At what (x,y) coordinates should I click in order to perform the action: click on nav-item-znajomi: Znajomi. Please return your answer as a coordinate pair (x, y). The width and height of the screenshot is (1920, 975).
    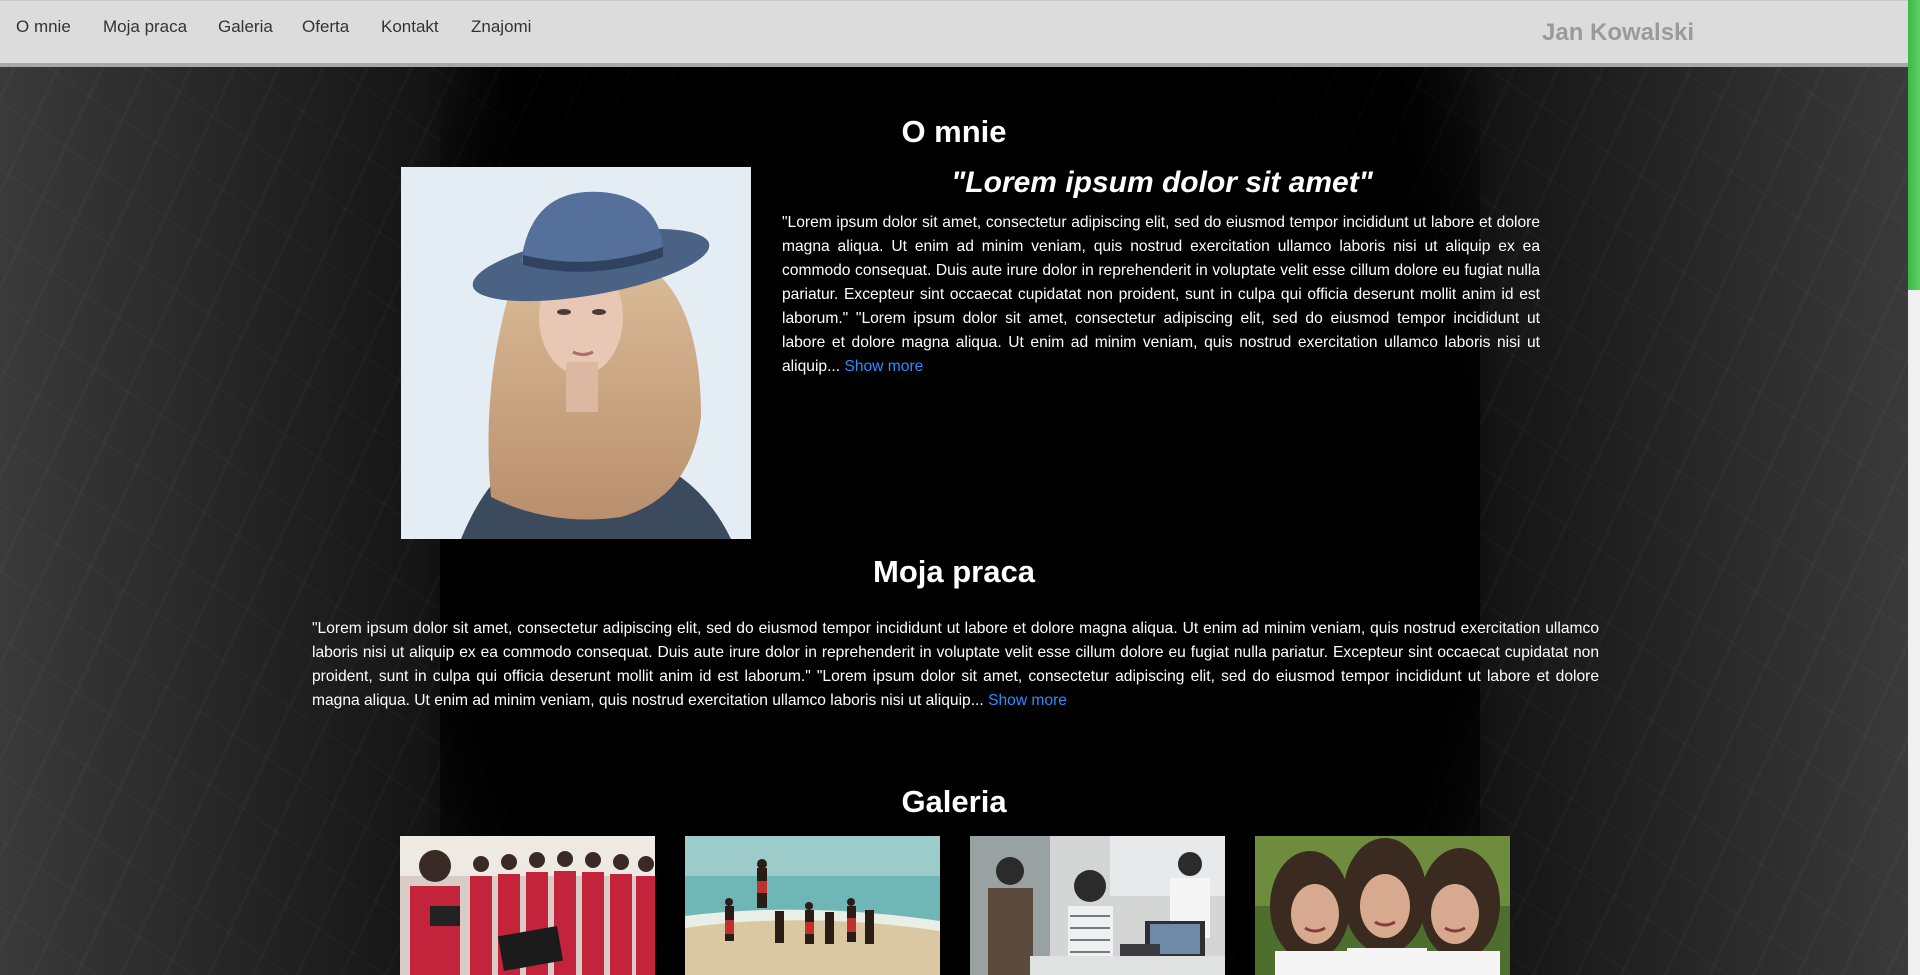
    Looking at the image, I should click on (501, 27).